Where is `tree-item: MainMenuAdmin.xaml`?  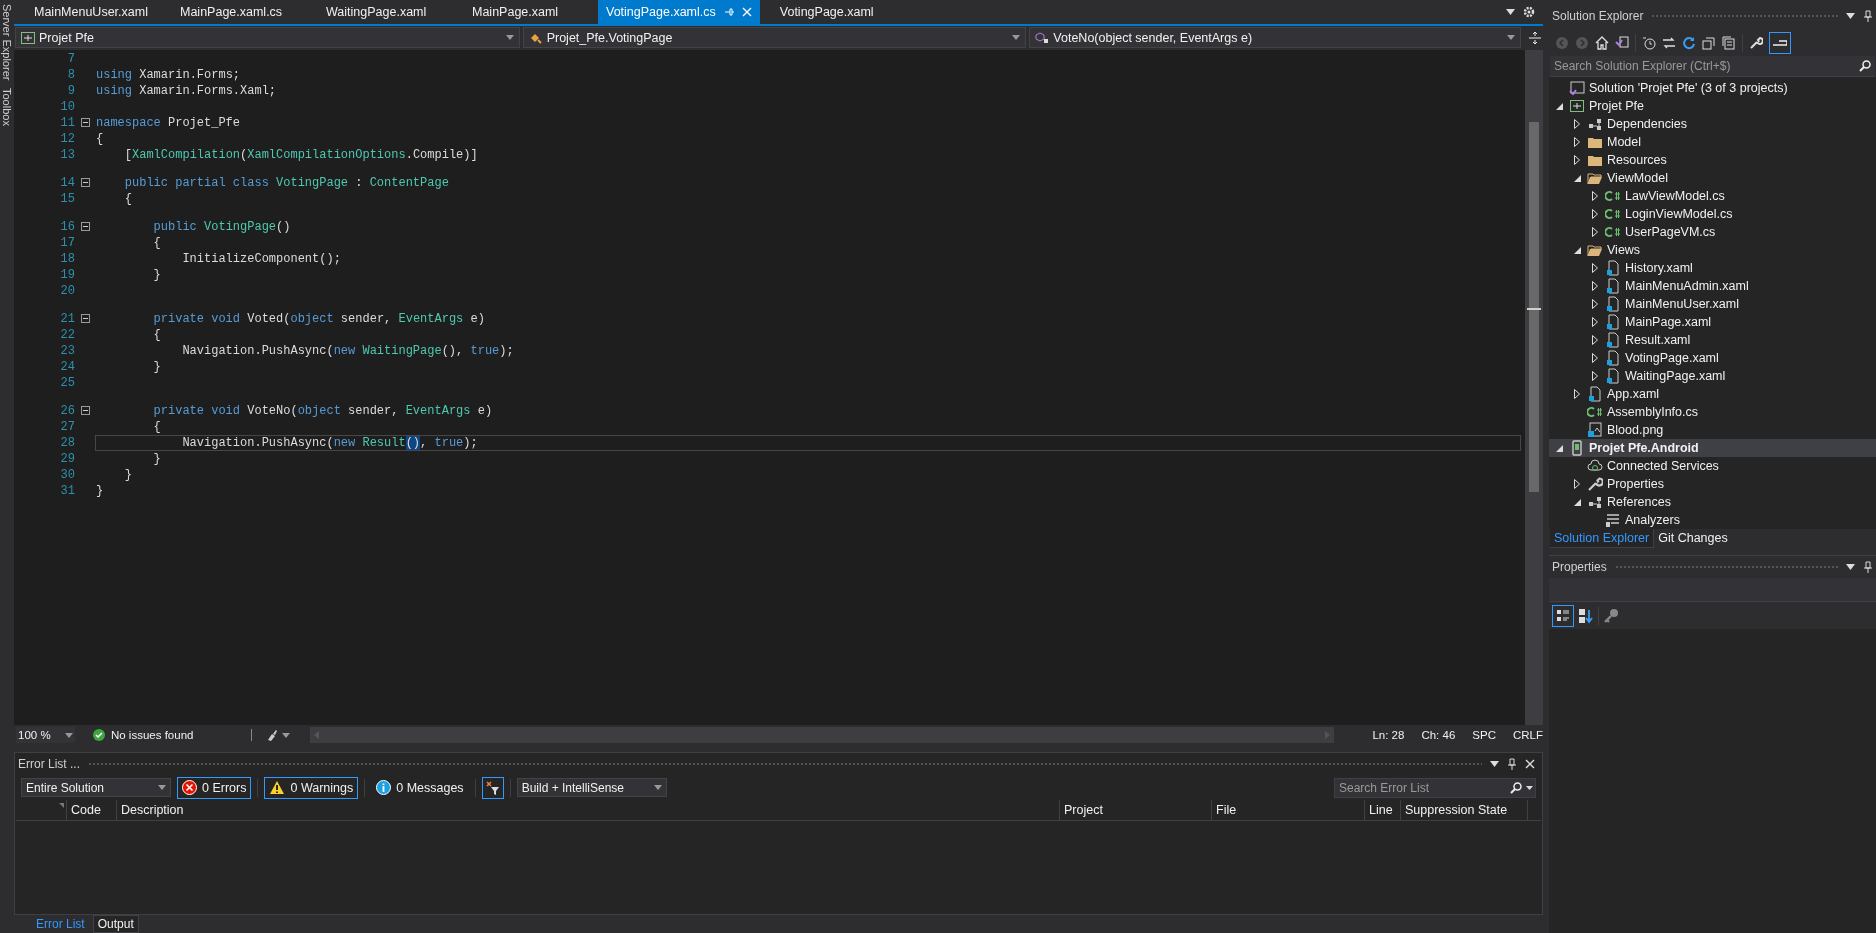 tree-item: MainMenuAdmin.xaml is located at coordinates (1712, 286).